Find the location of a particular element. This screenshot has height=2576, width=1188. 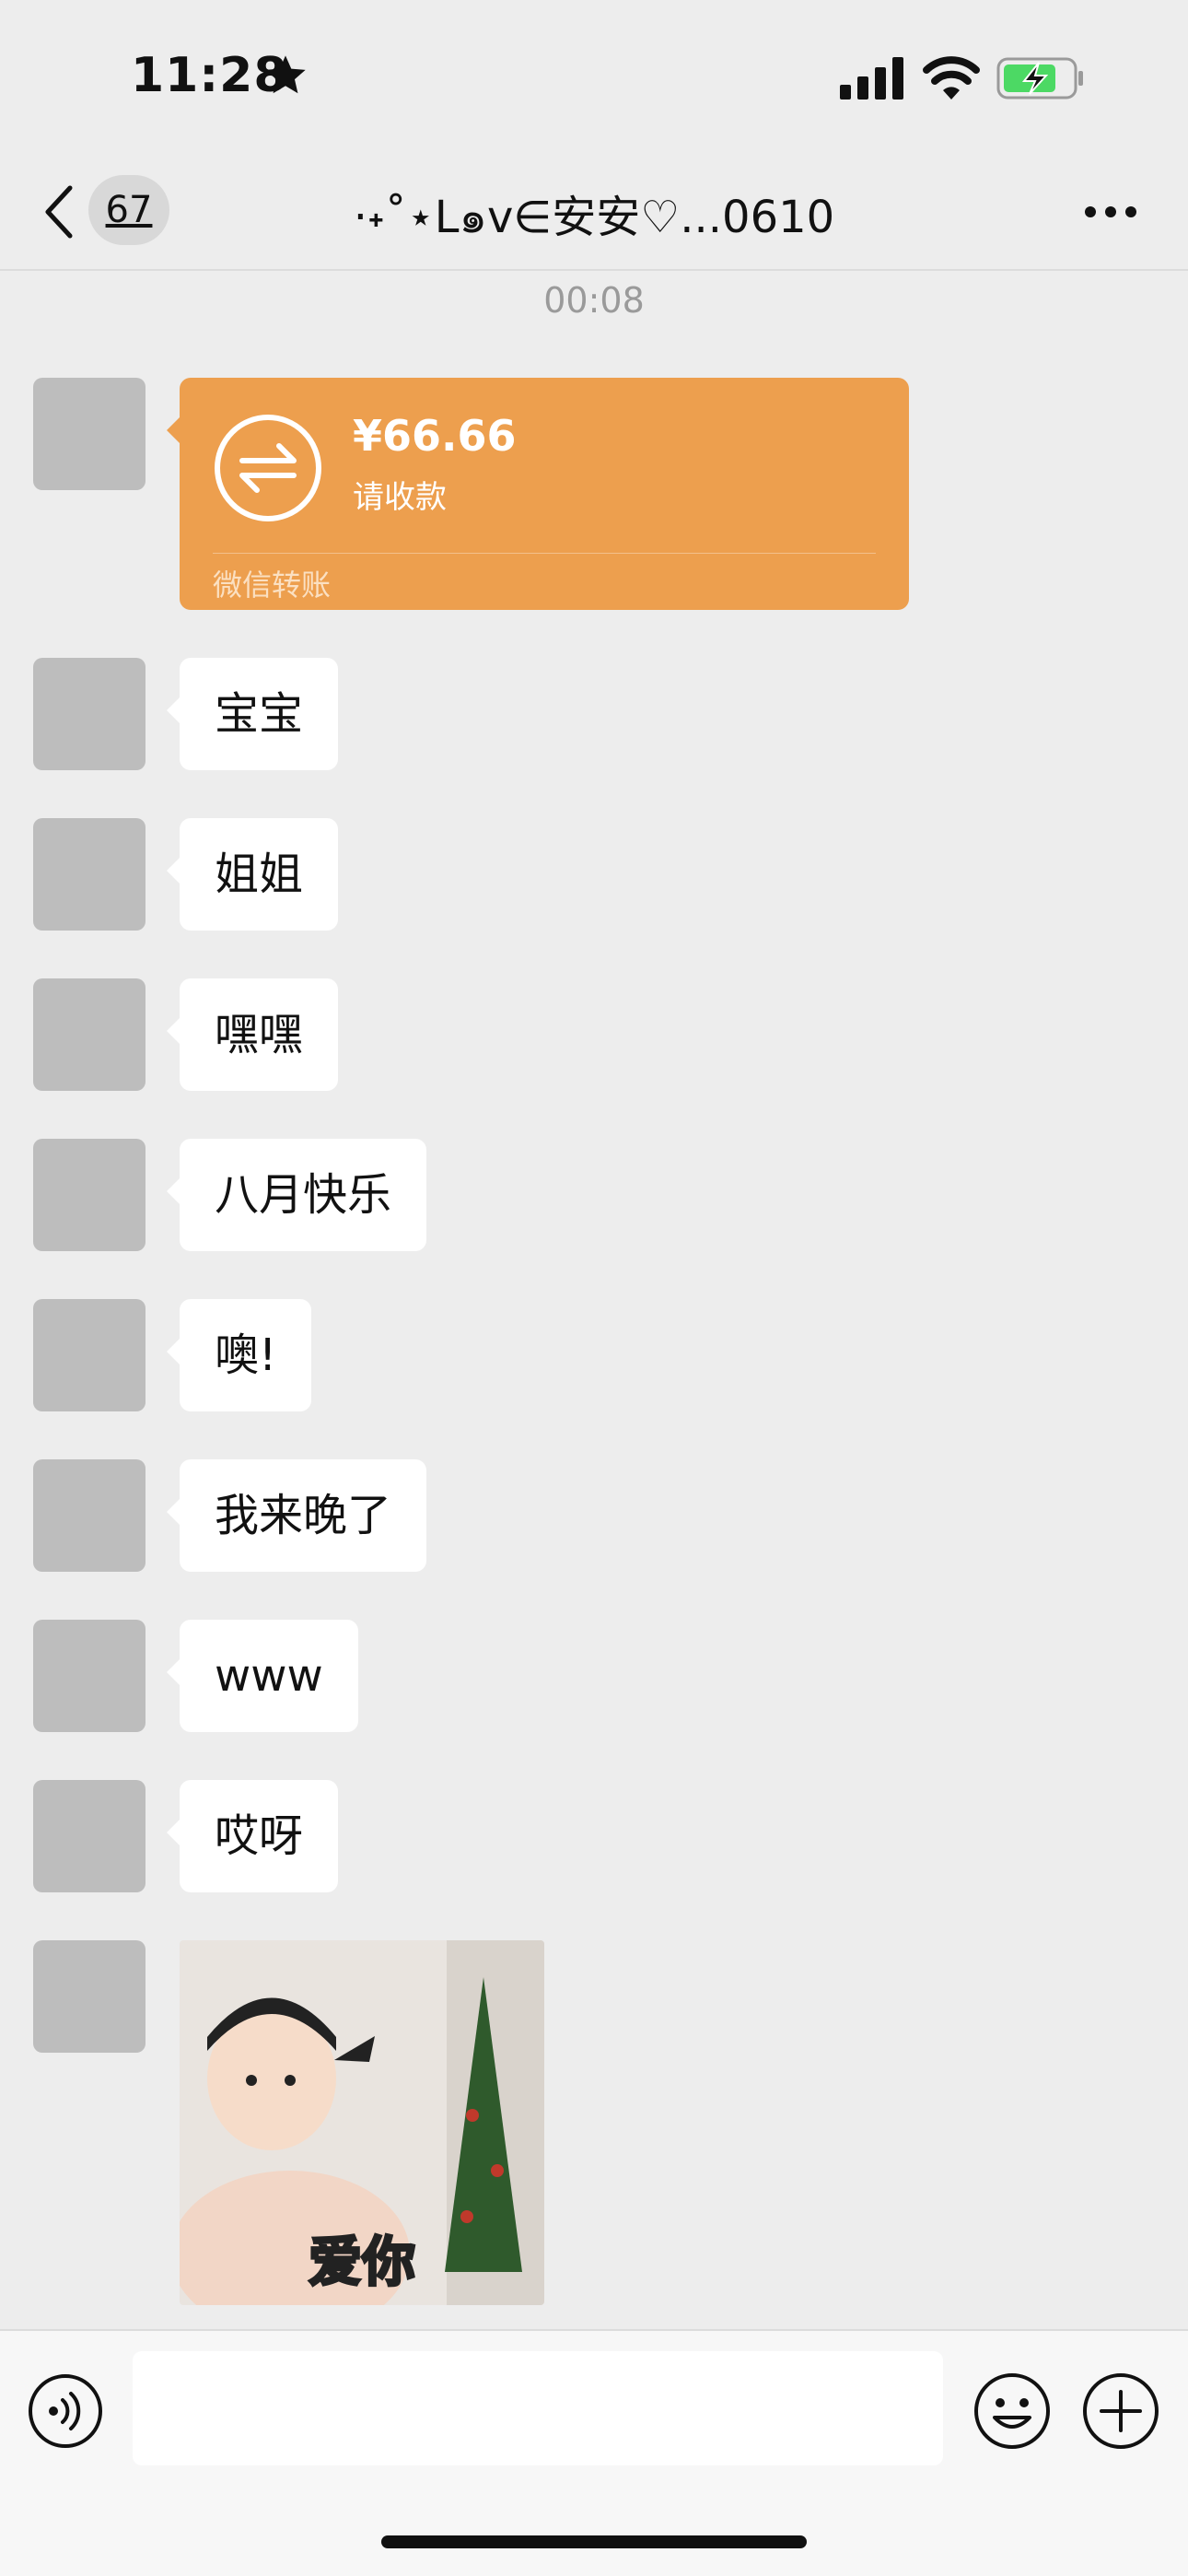

chevron-left-icon is located at coordinates (59, 211).